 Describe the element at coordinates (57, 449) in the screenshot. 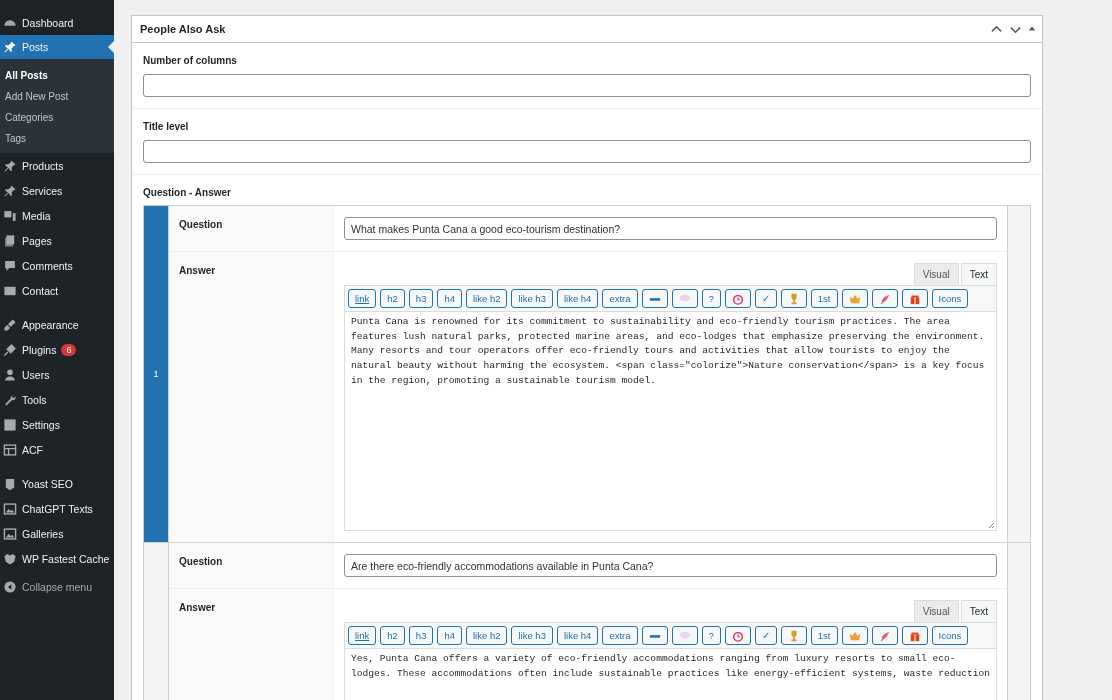

I see `menu-item: ACF` at that location.